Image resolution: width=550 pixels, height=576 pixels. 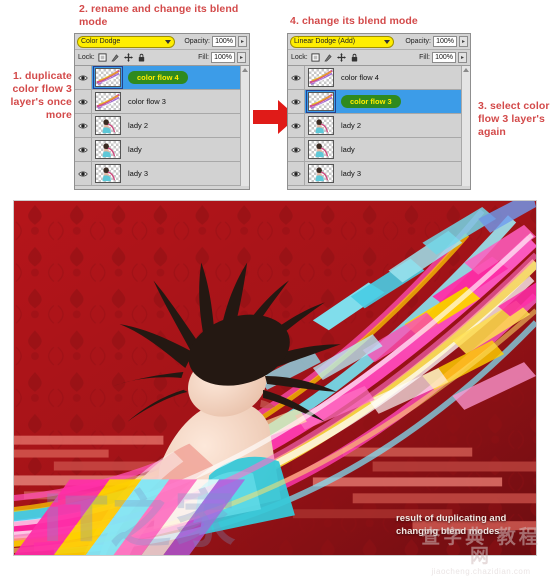 I want to click on blend-mode-value: Color Dodge, so click(x=101, y=41).